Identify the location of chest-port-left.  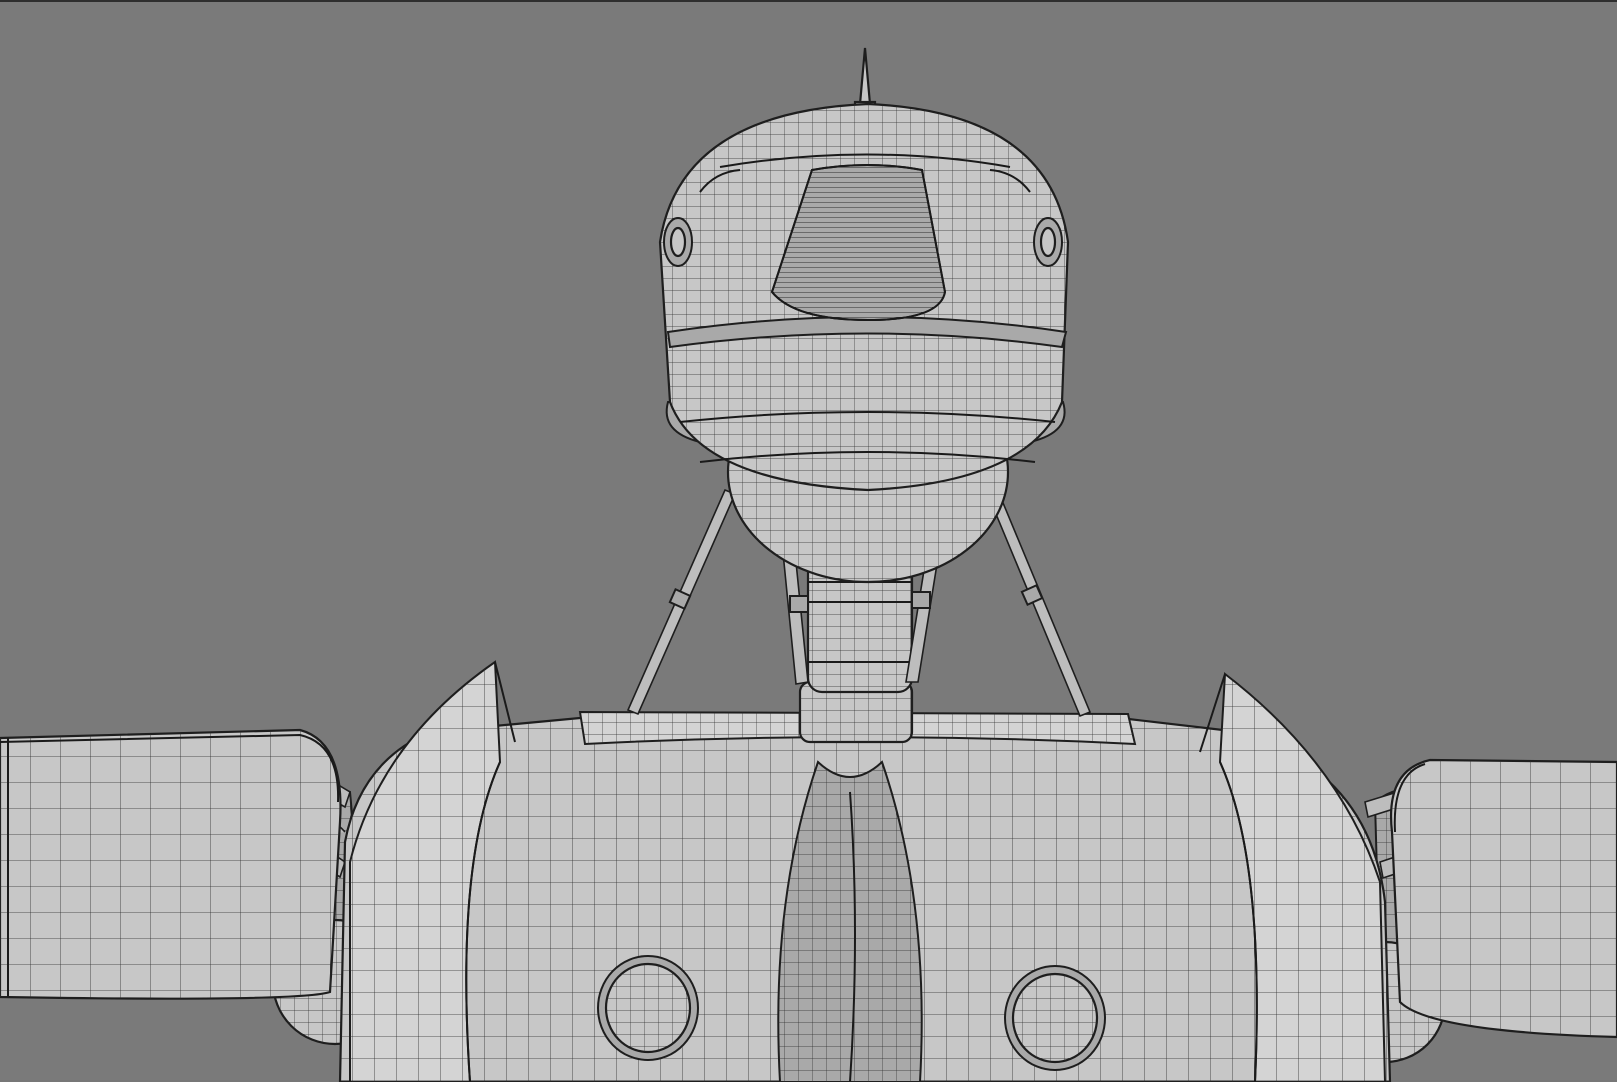
(648, 1008).